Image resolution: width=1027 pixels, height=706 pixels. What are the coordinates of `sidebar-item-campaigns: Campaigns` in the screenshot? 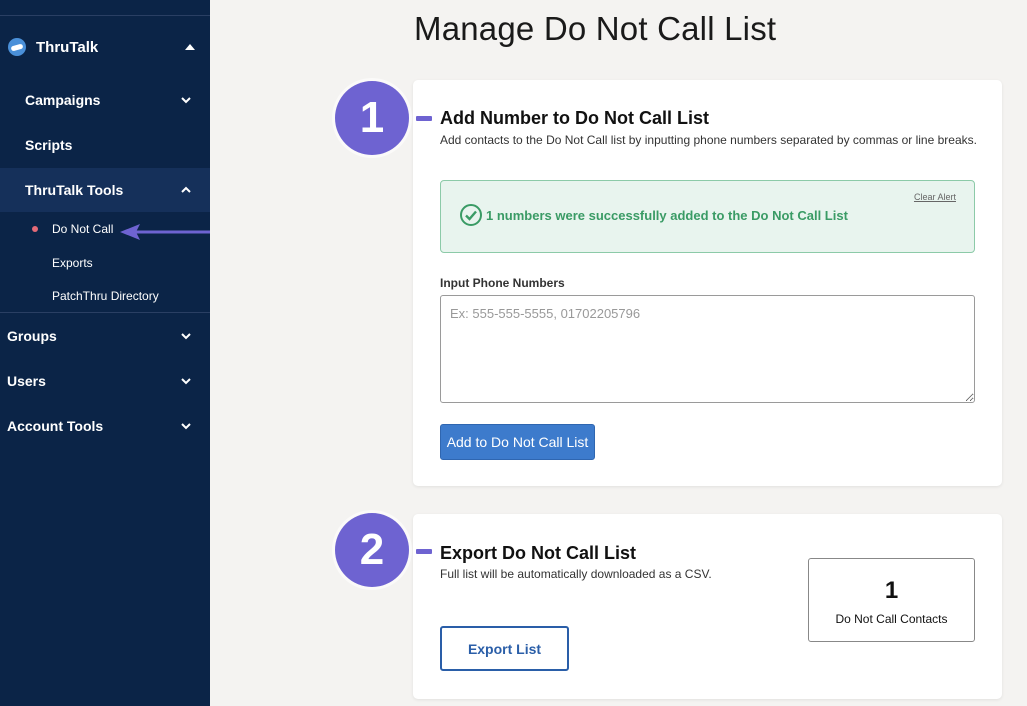 It's located at (105, 100).